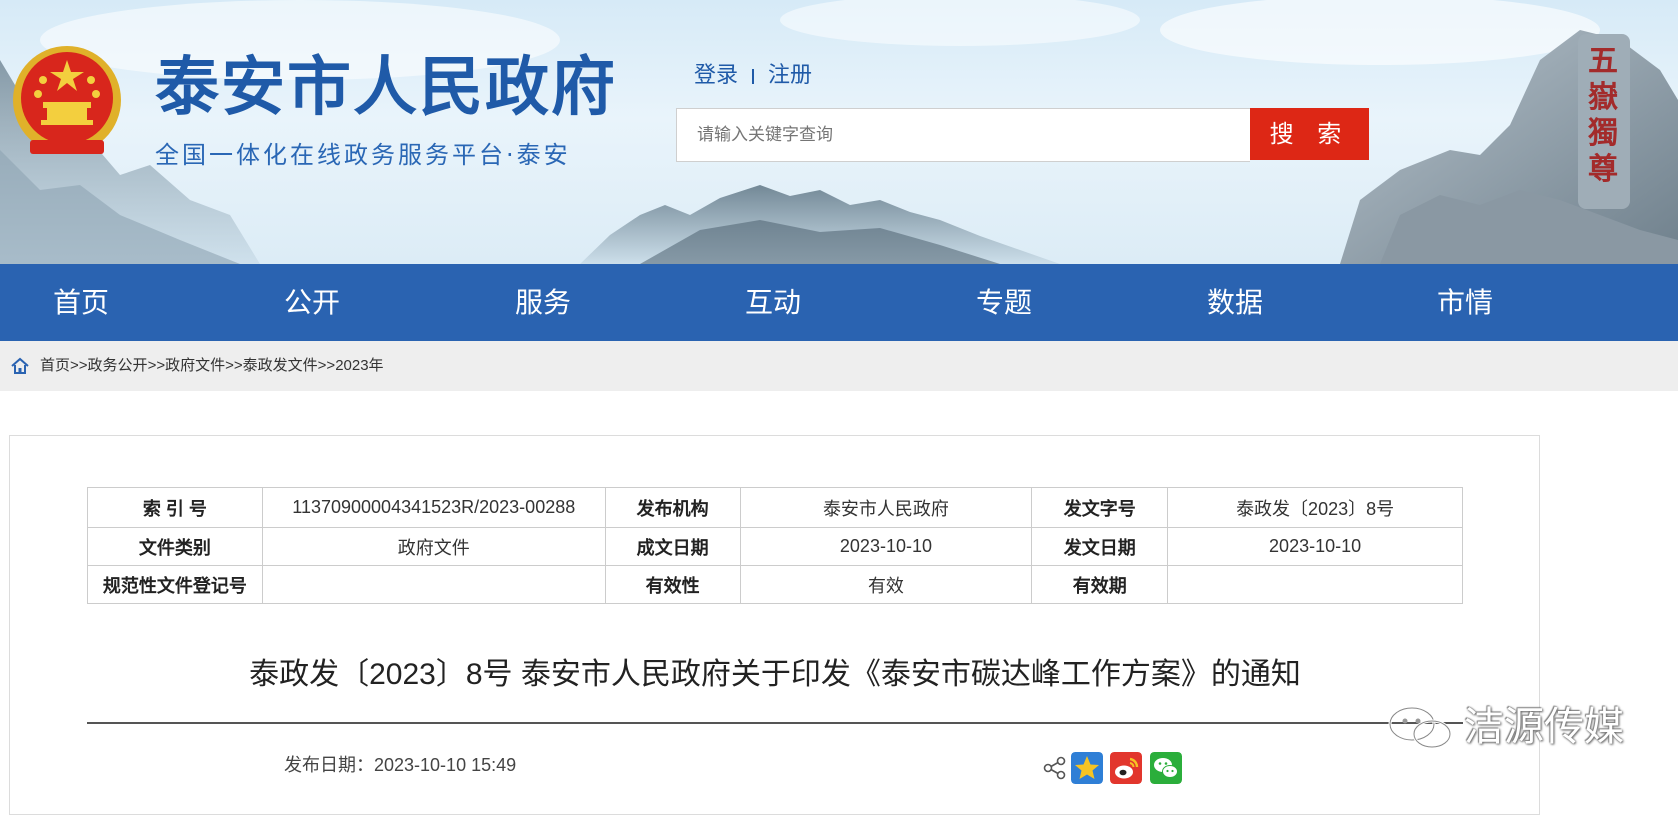 The width and height of the screenshot is (1678, 815). What do you see at coordinates (195, 365) in the screenshot?
I see `breadcrumb-item: 政府文件` at bounding box center [195, 365].